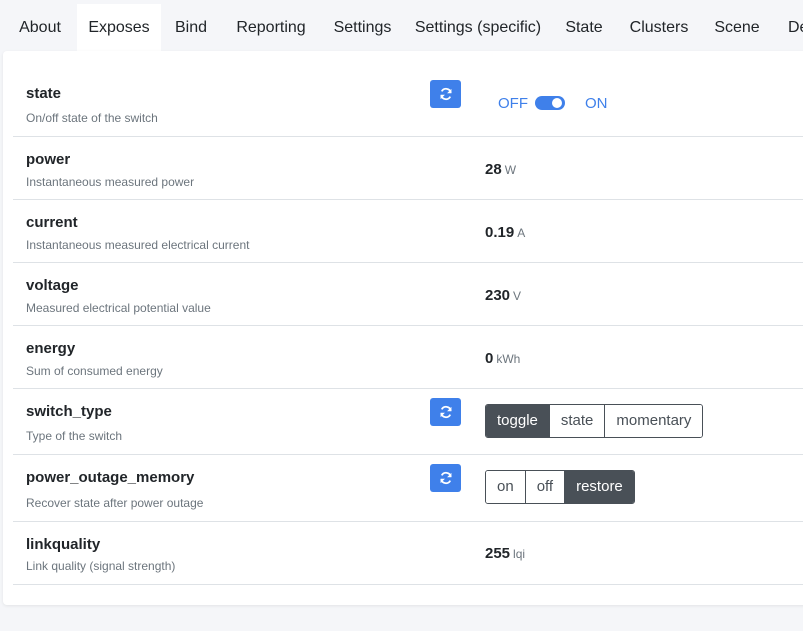  Describe the element at coordinates (510, 170) in the screenshot. I see `value-unit: W` at that location.